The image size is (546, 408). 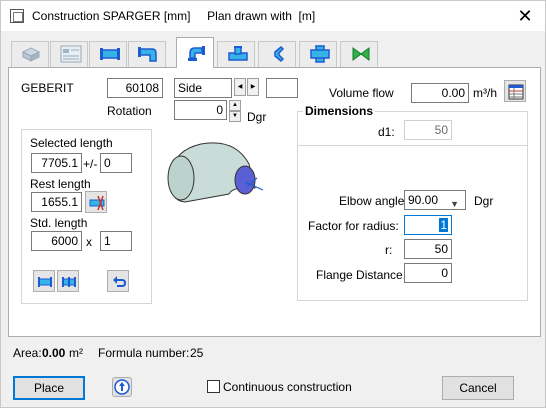 What do you see at coordinates (17, 16) in the screenshot?
I see `app-icon` at bounding box center [17, 16].